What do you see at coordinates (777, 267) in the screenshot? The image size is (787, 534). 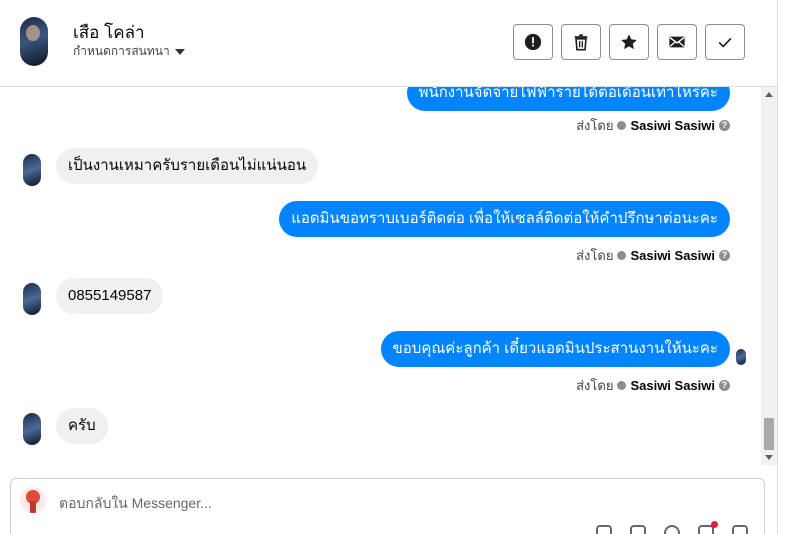 I see `panel-divider` at bounding box center [777, 267].